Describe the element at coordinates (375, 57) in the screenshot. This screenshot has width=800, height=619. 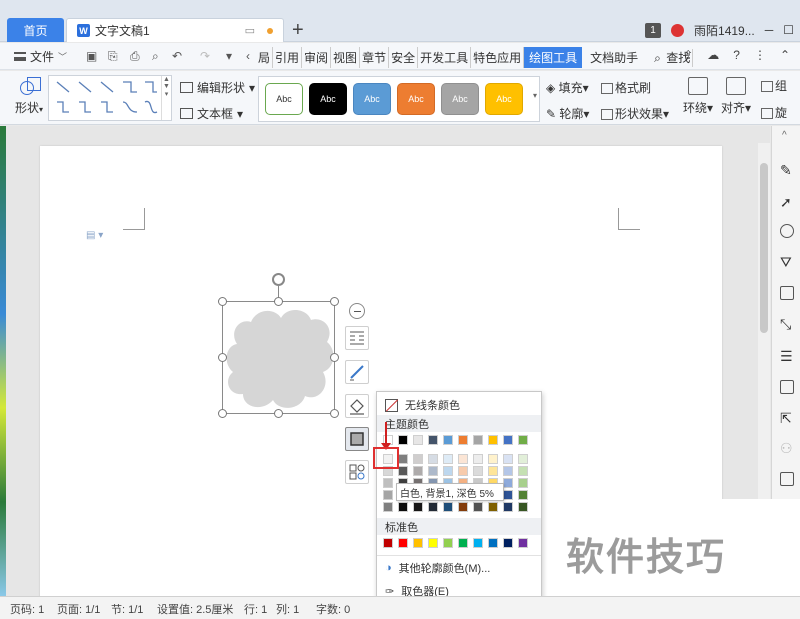
I see `menu-tab-section: 章节` at that location.